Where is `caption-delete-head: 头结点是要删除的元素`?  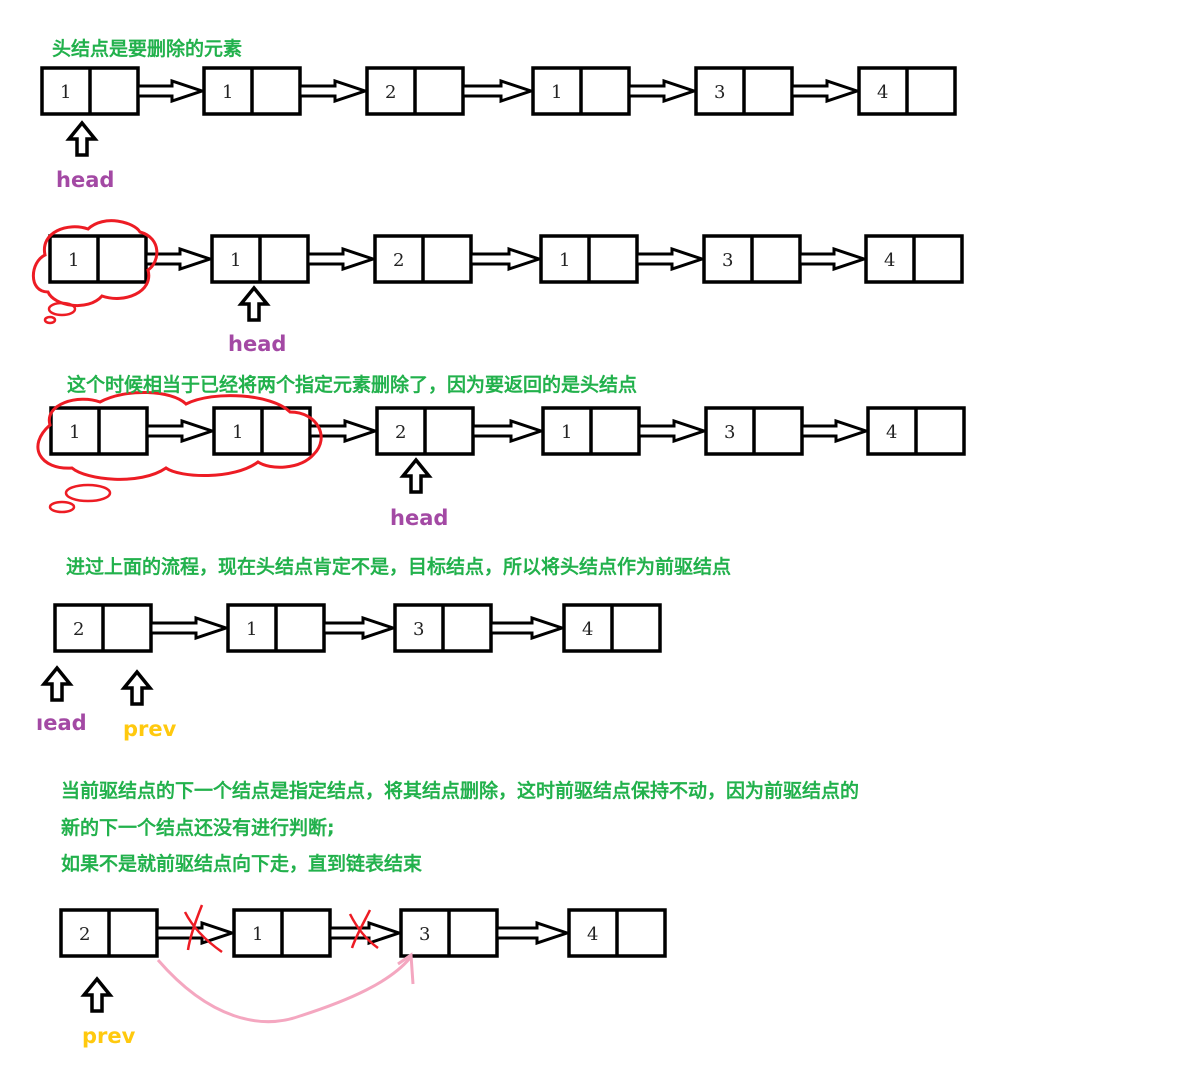 caption-delete-head: 头结点是要删除的元素 is located at coordinates (147, 49).